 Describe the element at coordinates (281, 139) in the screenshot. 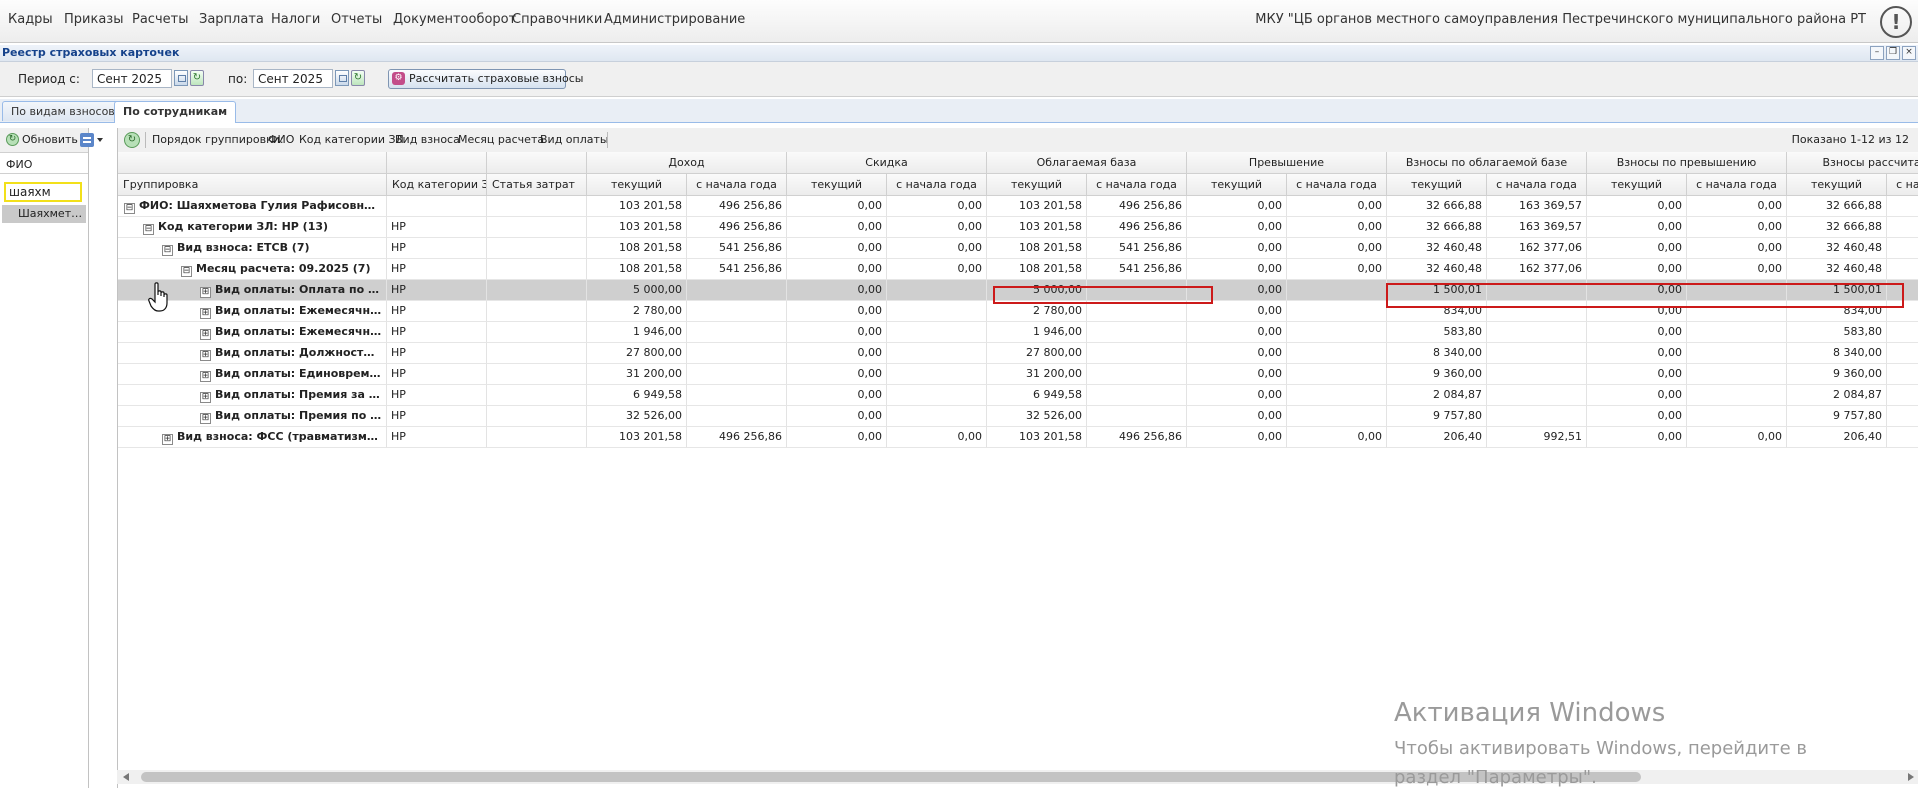

I see `grouping-item-fio: ФИО` at that location.